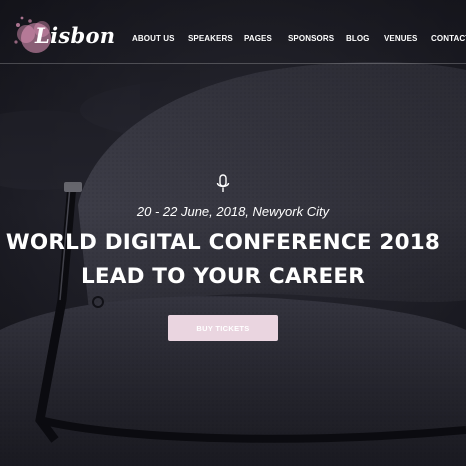 Image resolution: width=466 pixels, height=466 pixels. Describe the element at coordinates (358, 38) in the screenshot. I see `nav-item-blog: BLOG` at that location.